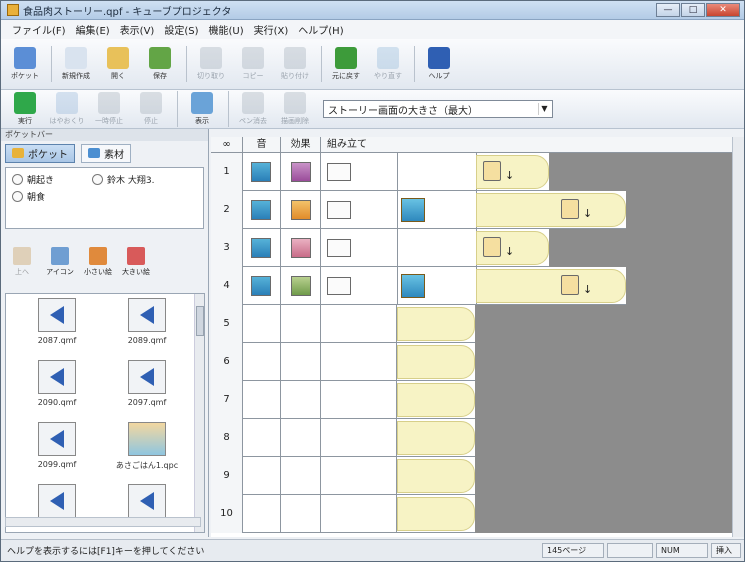 The image size is (745, 562). I want to click on drawing-delete-button: 描画削除, so click(295, 109).